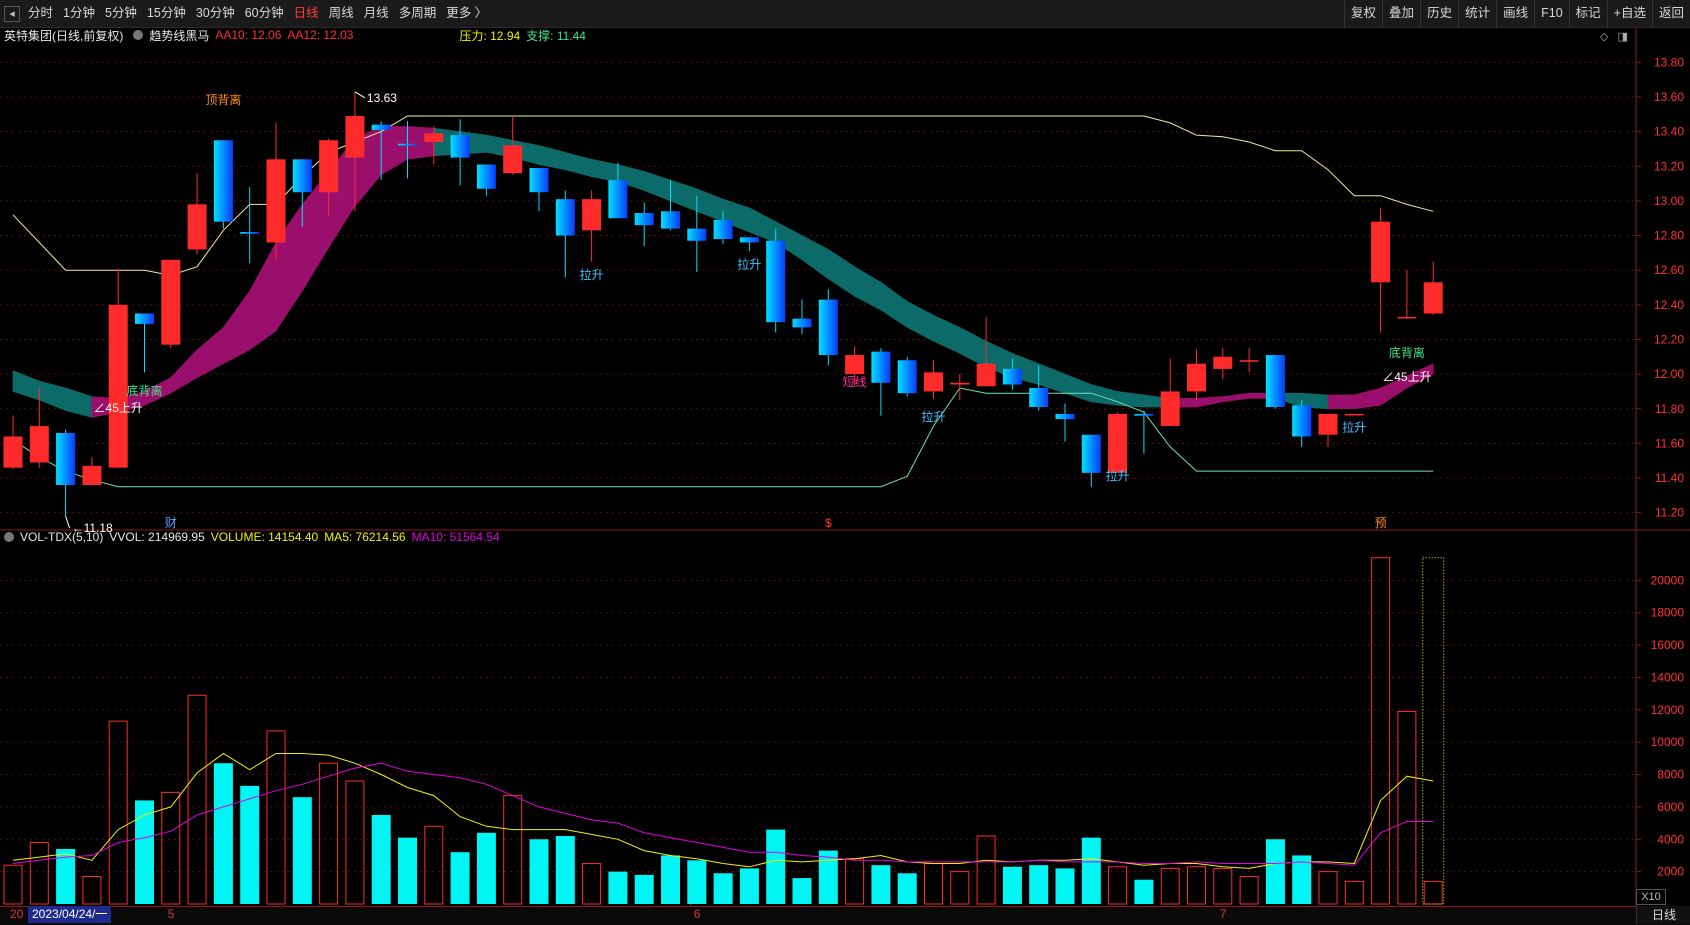 The width and height of the screenshot is (1690, 925). Describe the element at coordinates (1669, 478) in the screenshot. I see `price-tick-label: 11.40` at that location.